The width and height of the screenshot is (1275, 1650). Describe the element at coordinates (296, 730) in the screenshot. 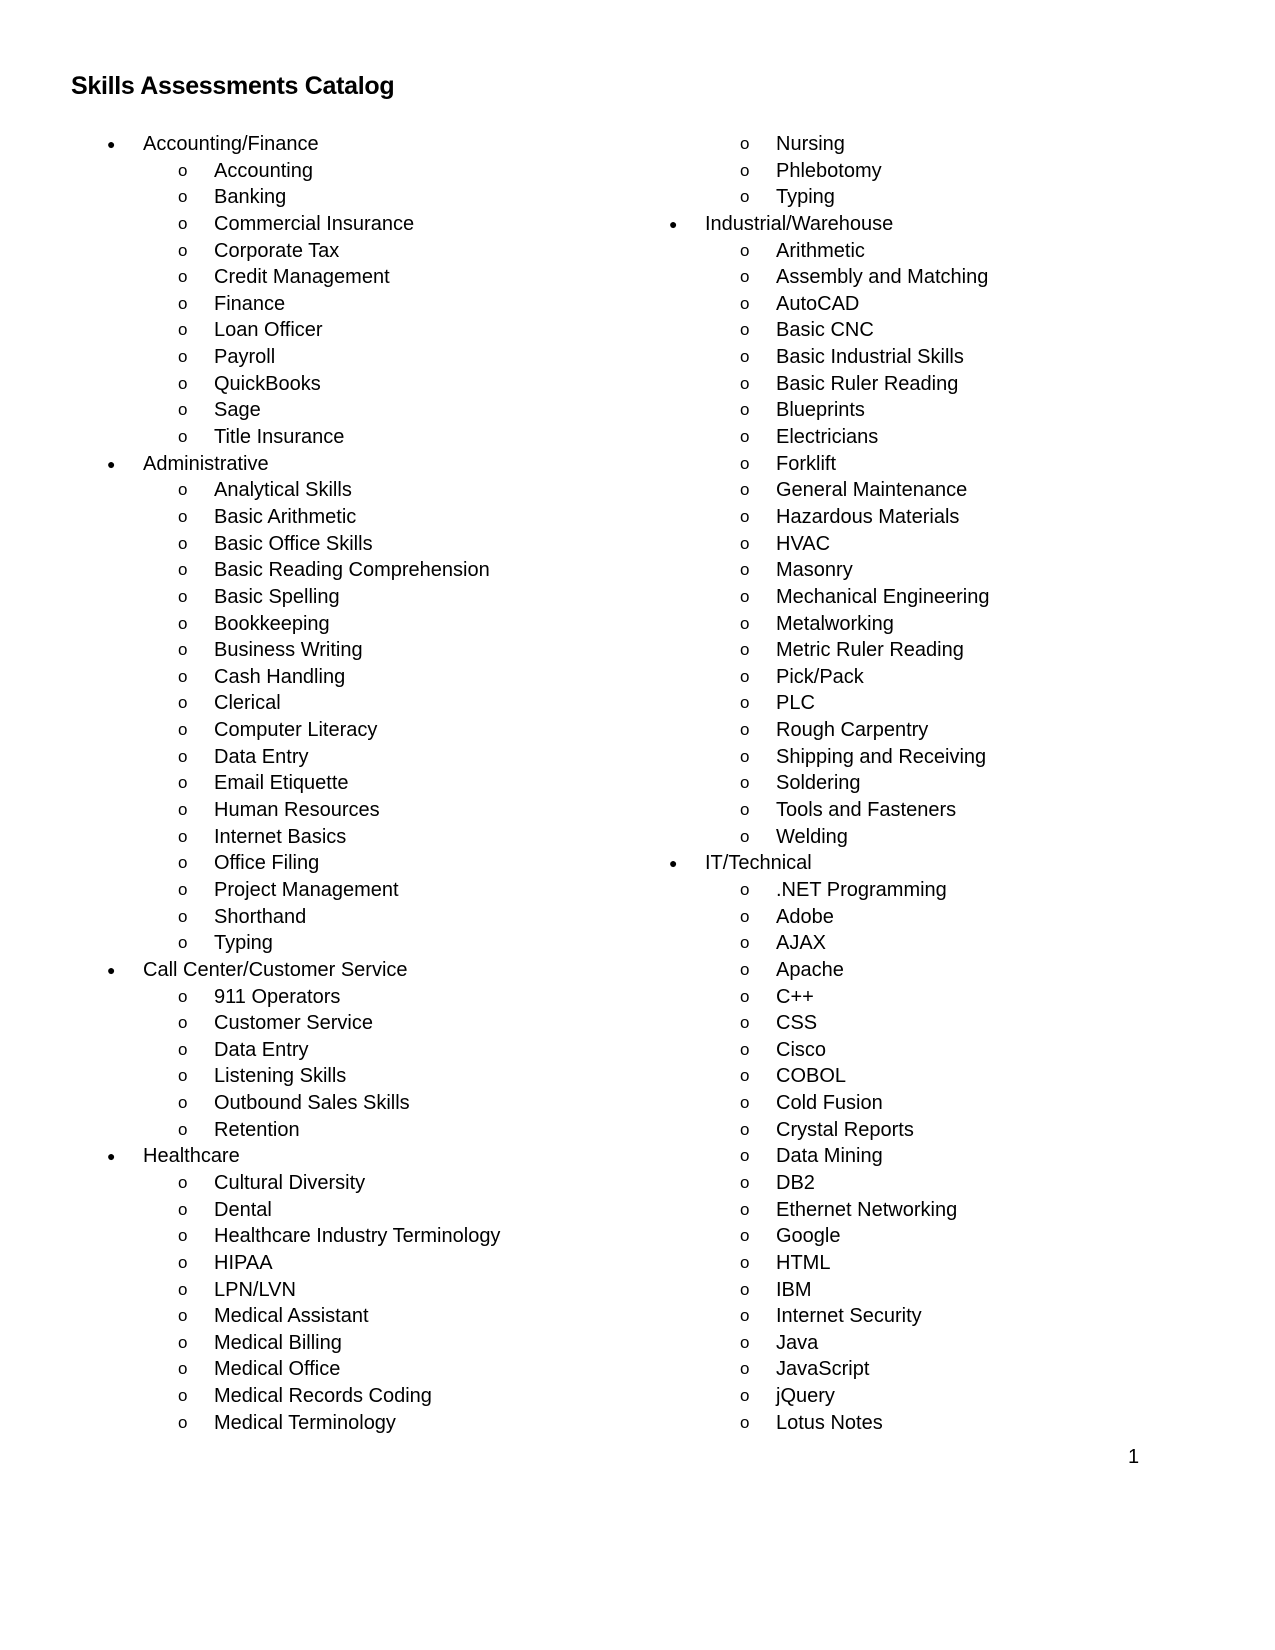

I see `skill-label: Computer Literacy` at that location.